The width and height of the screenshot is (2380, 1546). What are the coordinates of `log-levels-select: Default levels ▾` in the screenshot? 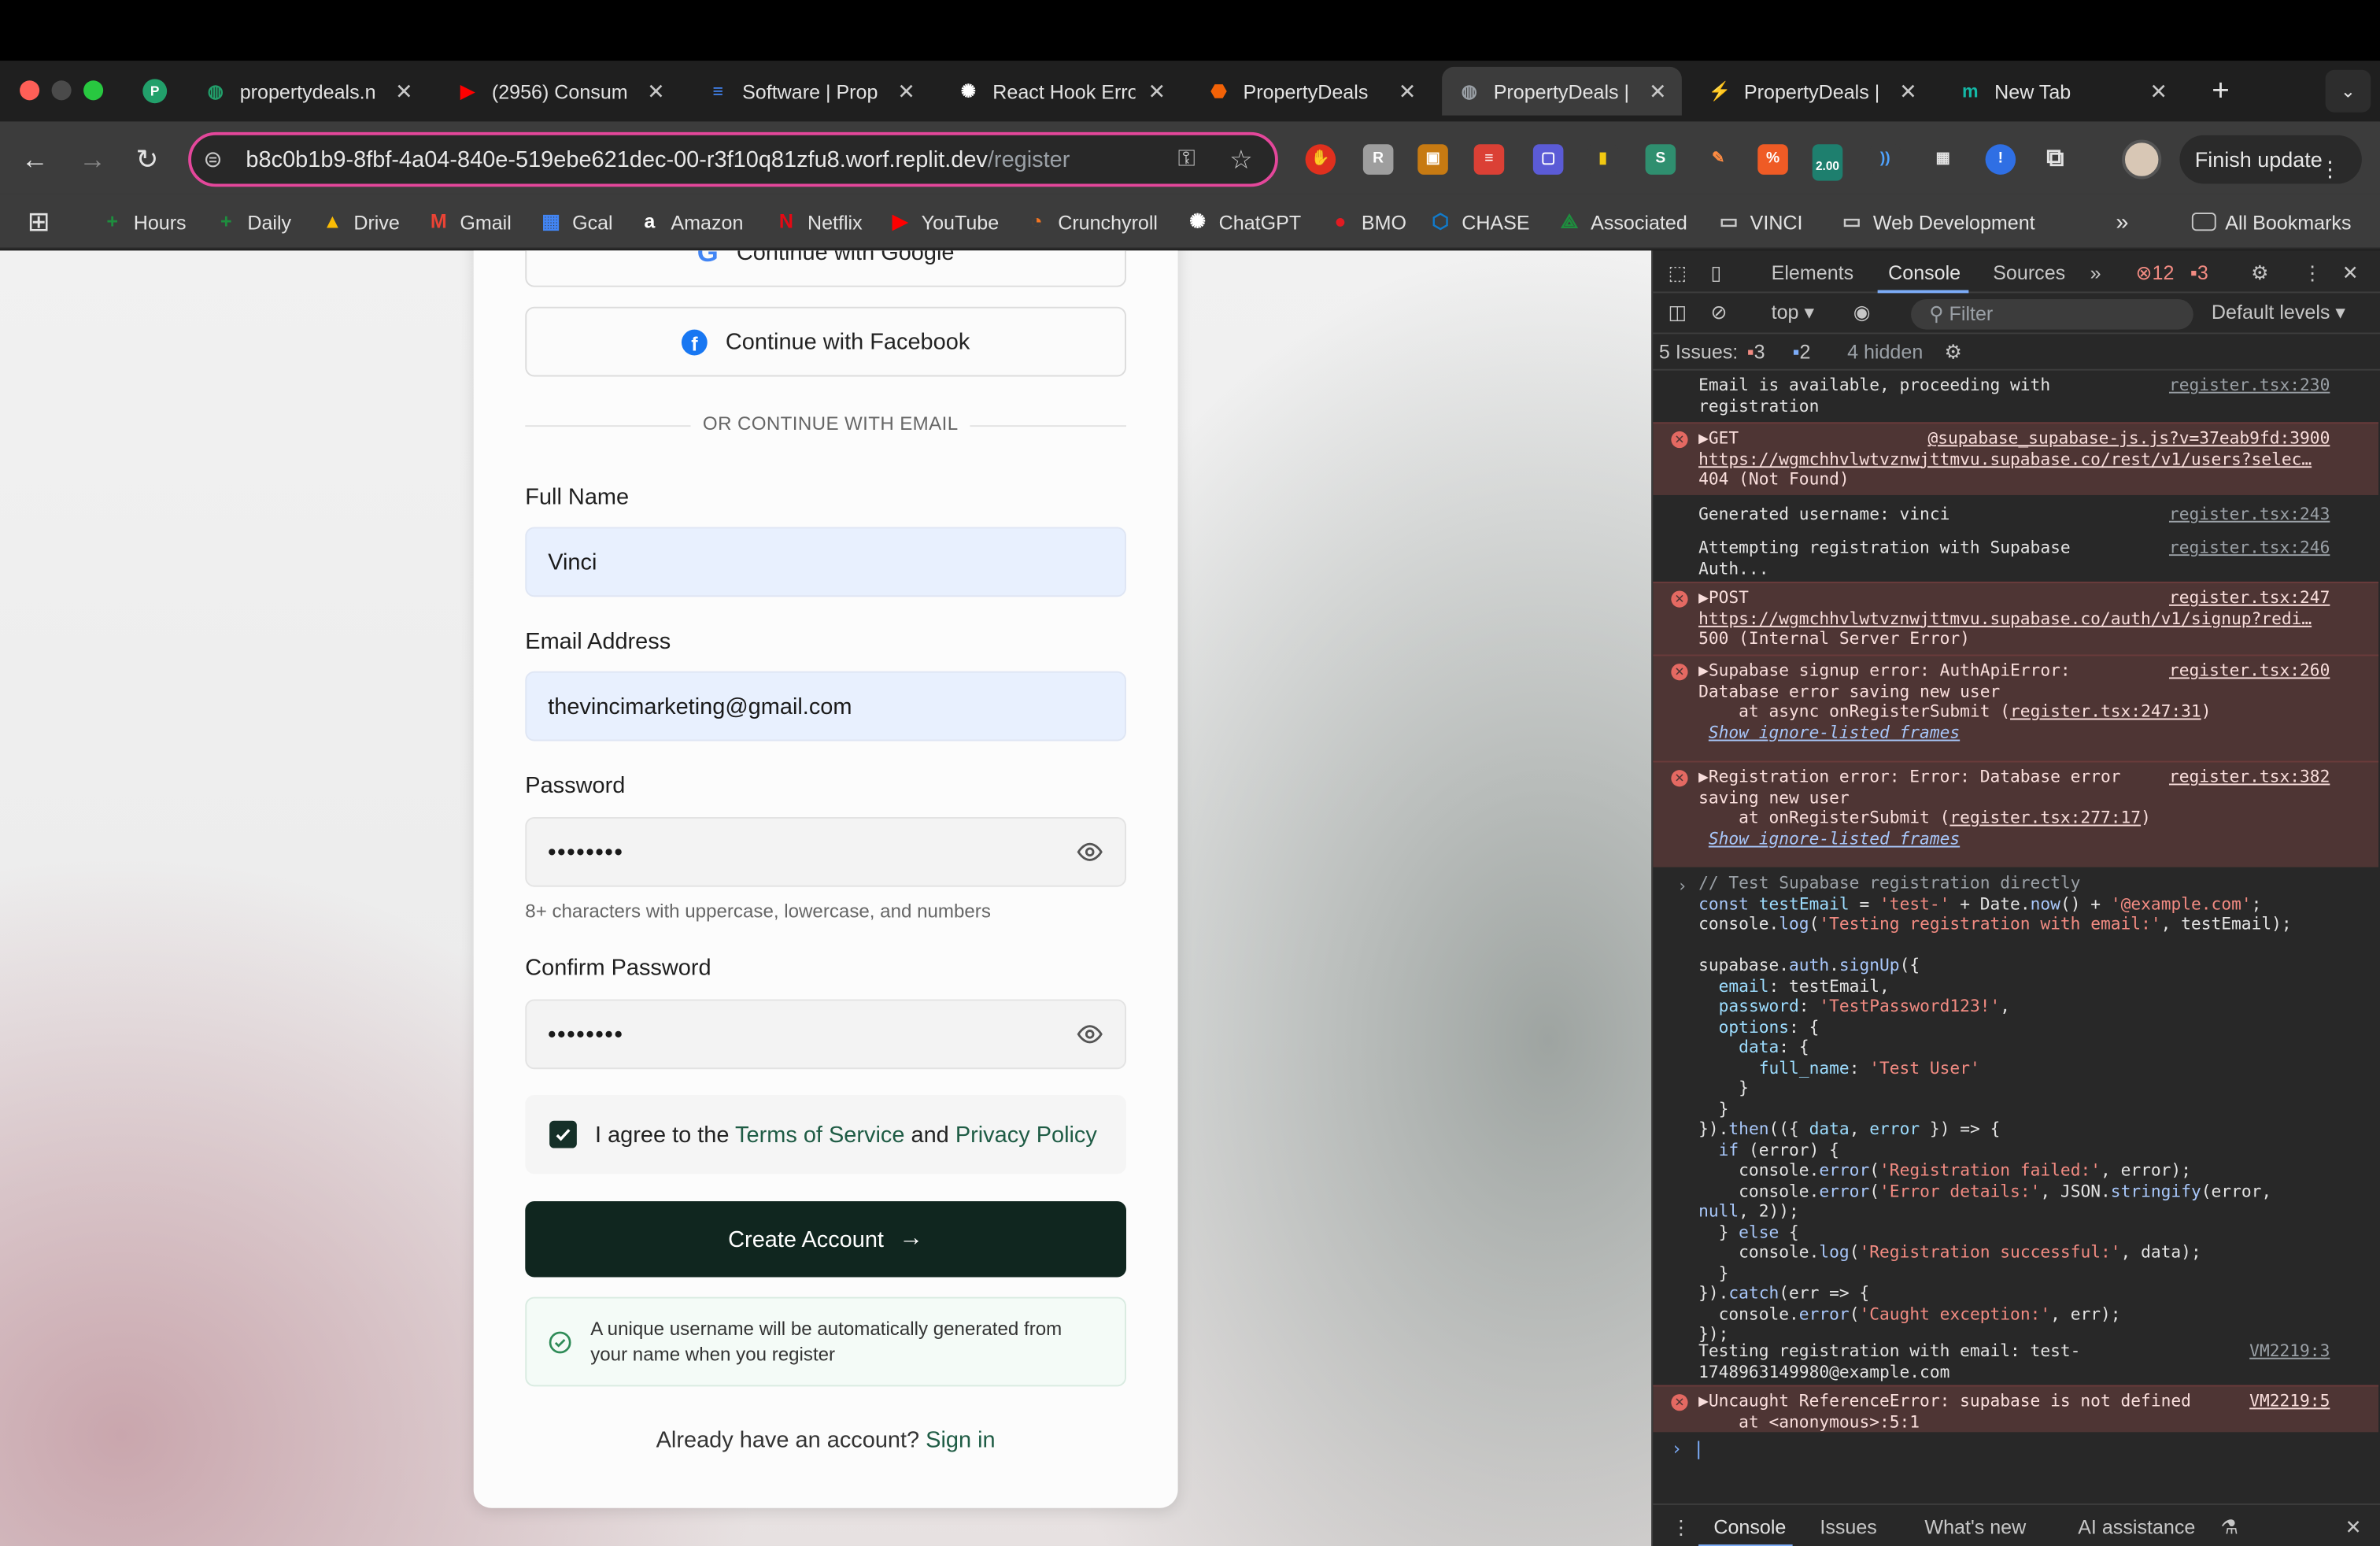 It's located at (2278, 313).